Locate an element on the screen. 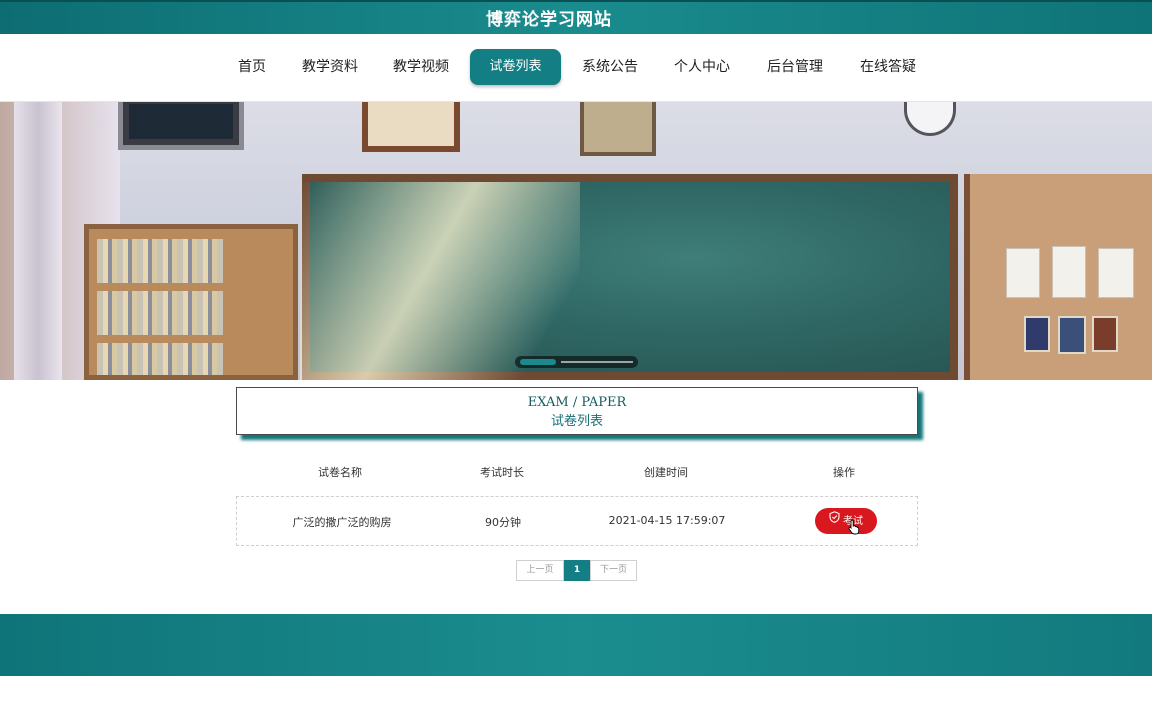  banner-bookshelf is located at coordinates (191, 302).